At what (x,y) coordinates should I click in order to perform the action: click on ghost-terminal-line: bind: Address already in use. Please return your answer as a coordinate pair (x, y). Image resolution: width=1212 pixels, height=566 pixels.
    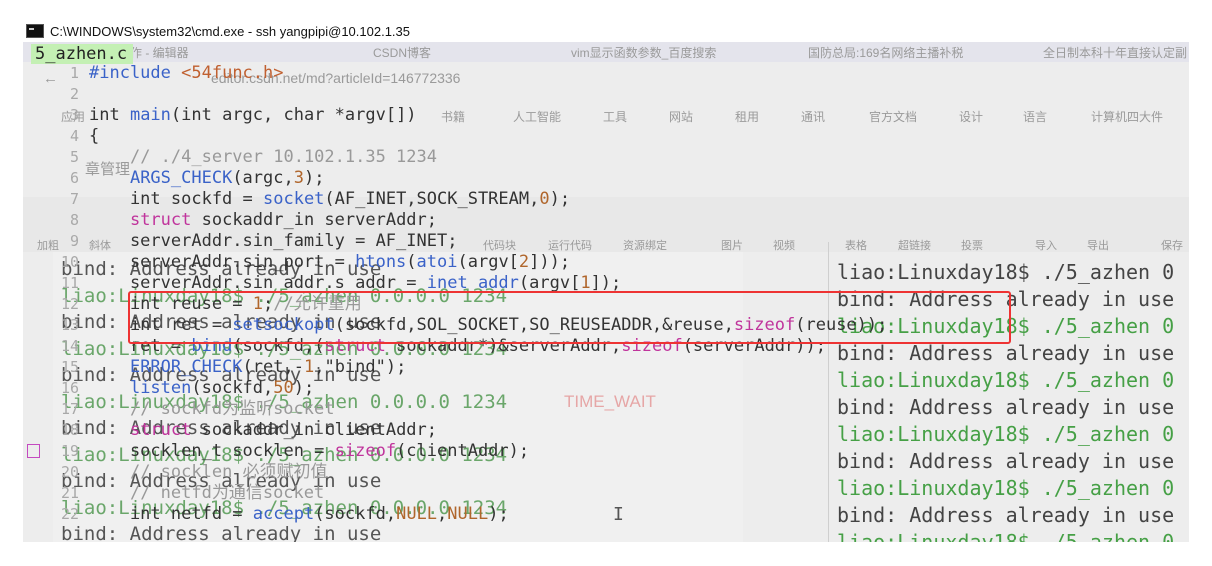
    Looking at the image, I should click on (221, 532).